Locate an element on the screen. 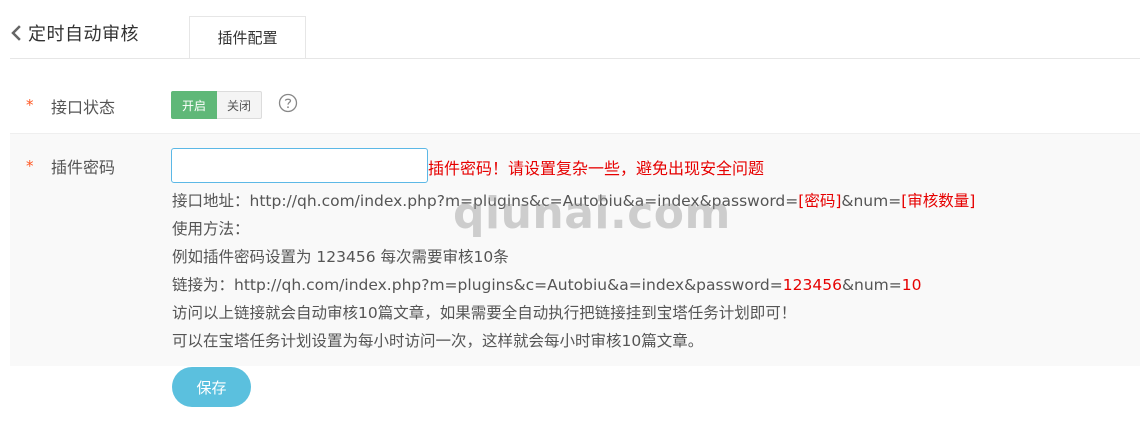 The width and height of the screenshot is (1140, 427). password-label: 插件密码 is located at coordinates (83, 167).